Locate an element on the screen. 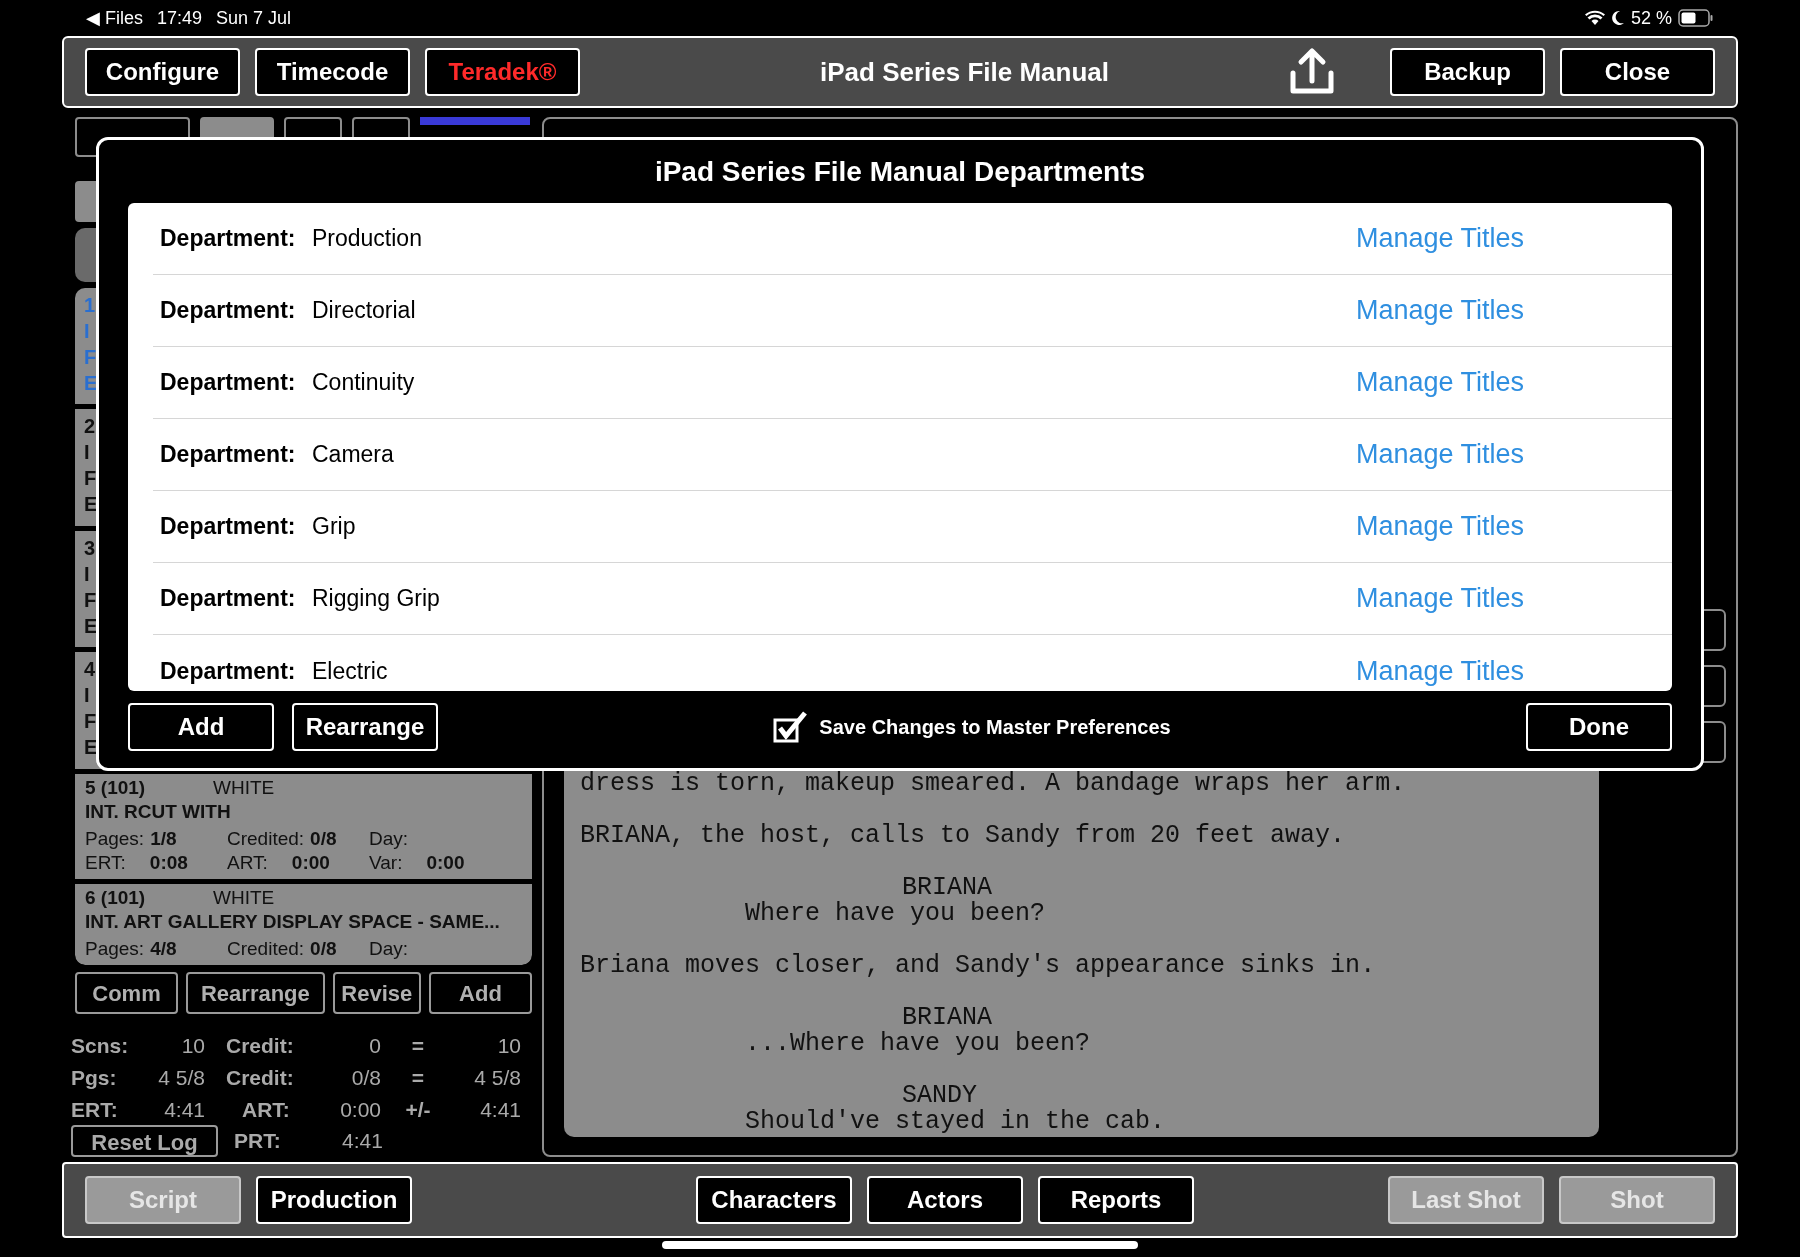 This screenshot has width=1800, height=1257. stat-text: +/- is located at coordinates (418, 1110).